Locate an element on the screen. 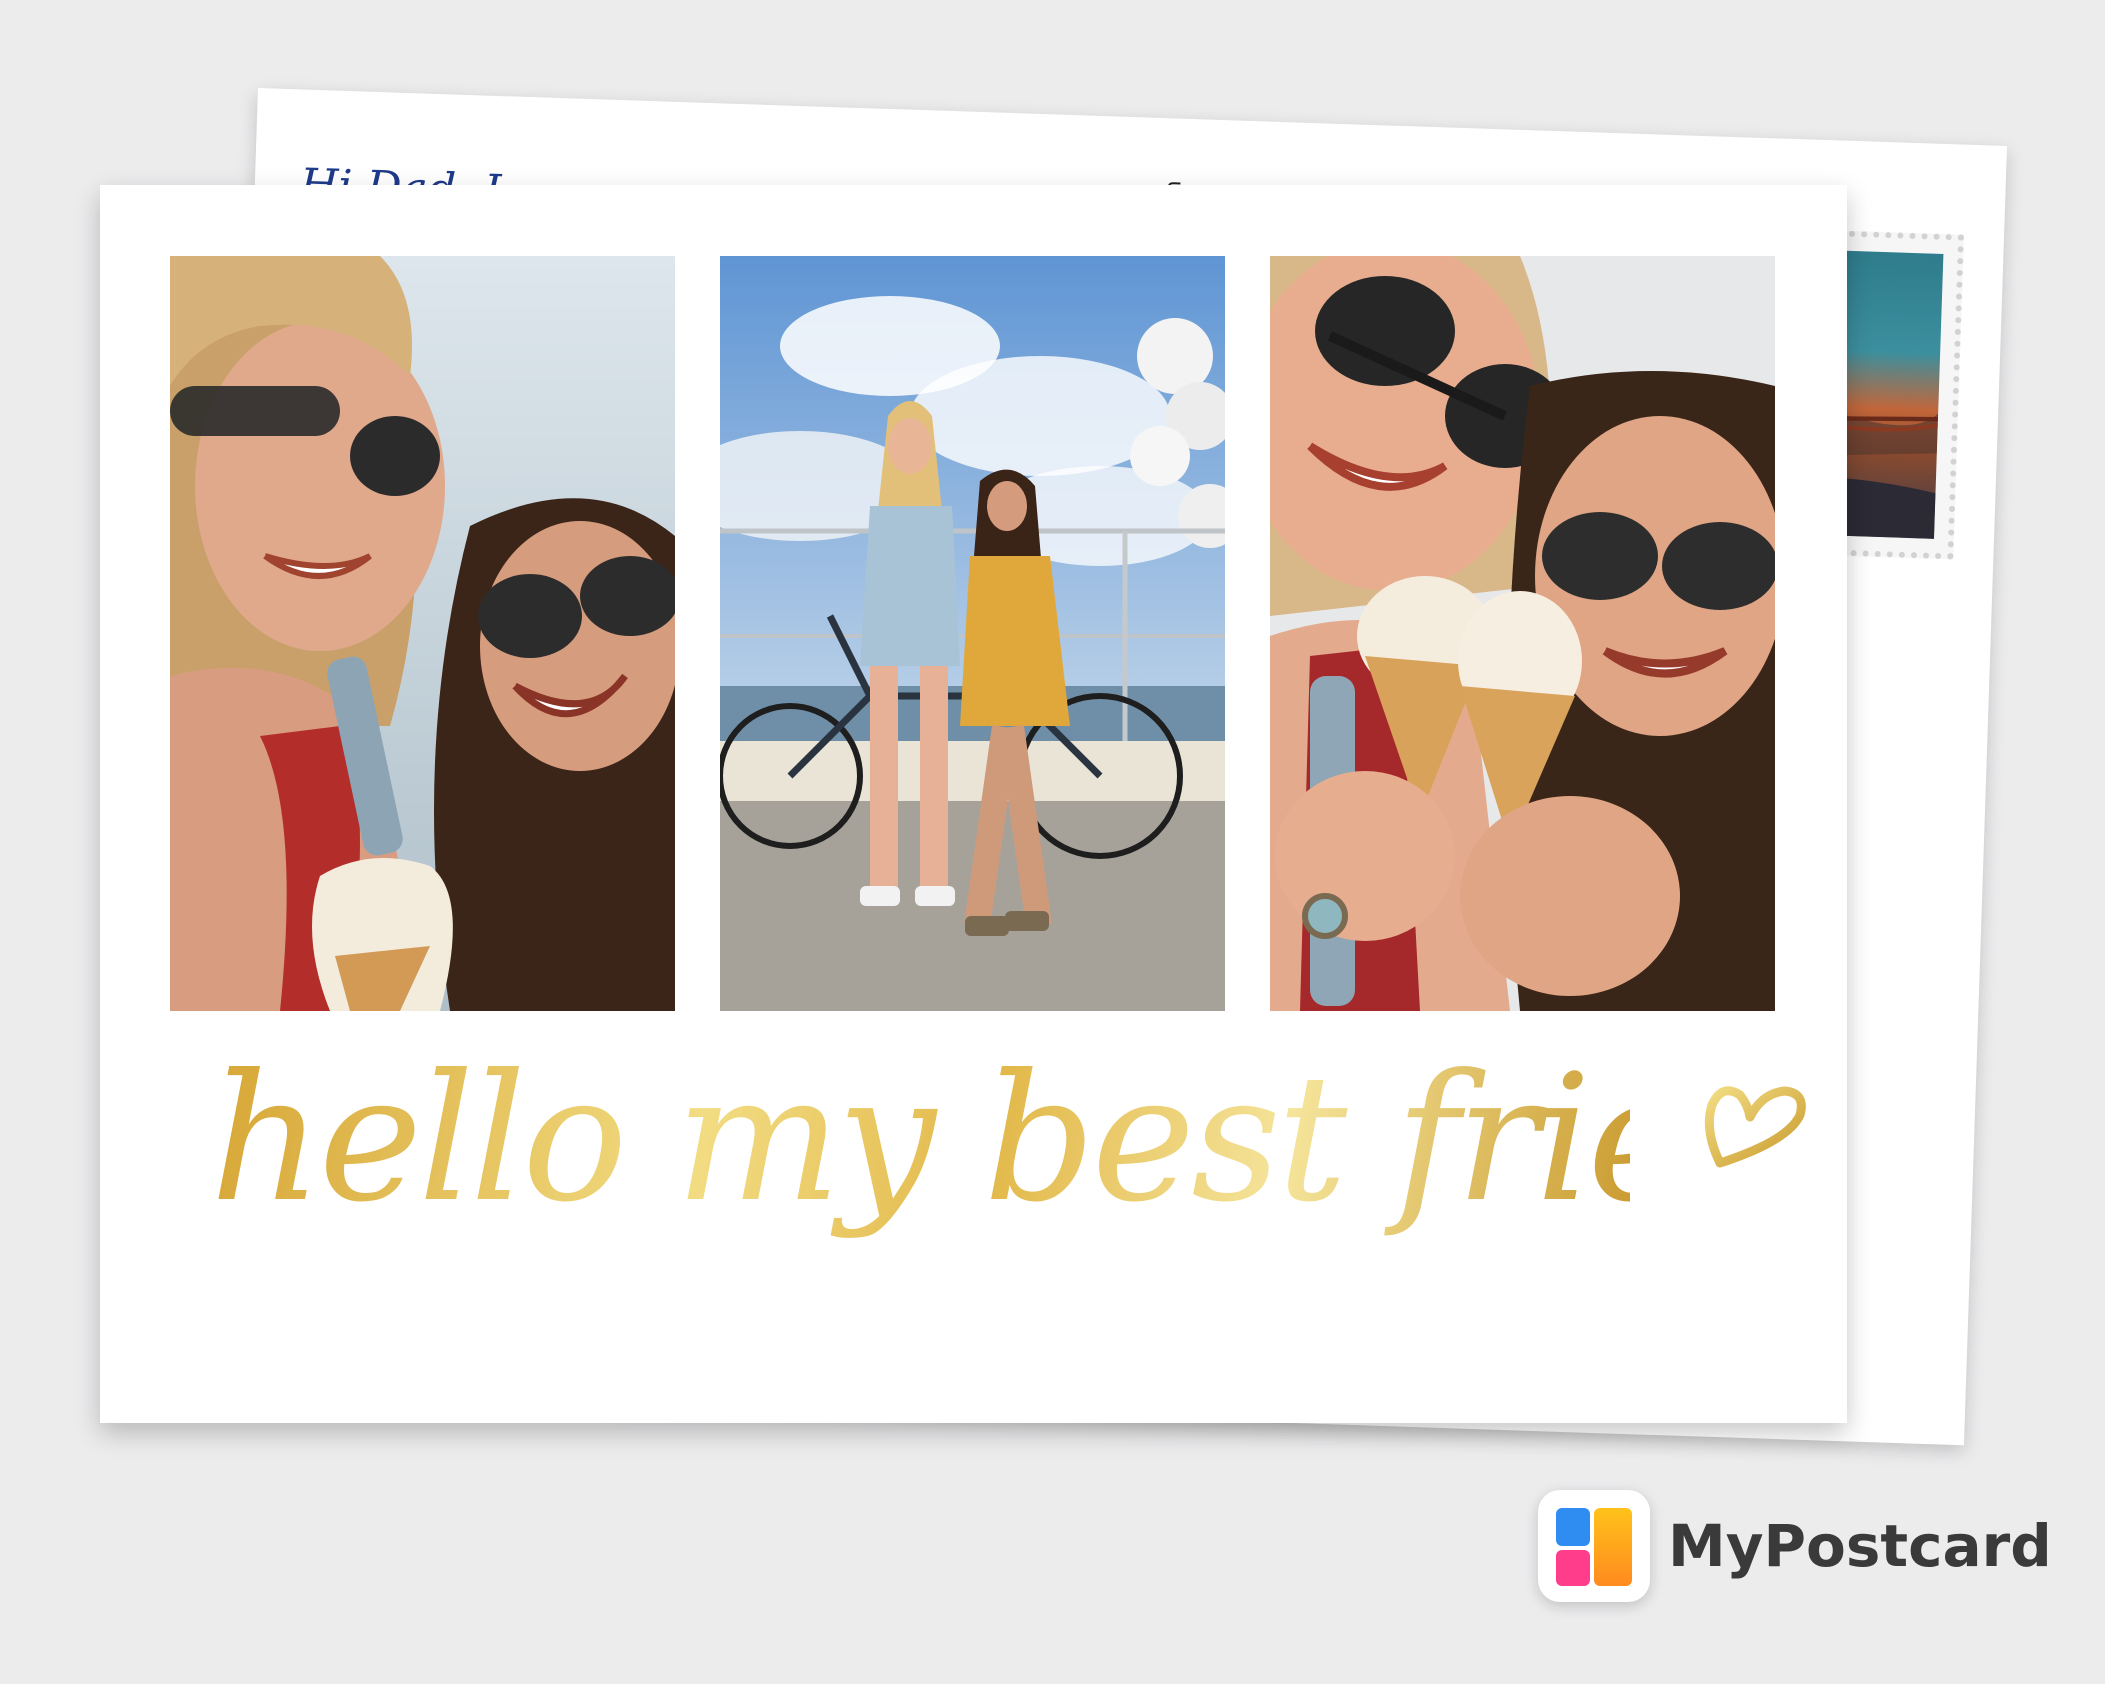  mypostcard-logo is located at coordinates (1594, 1546).